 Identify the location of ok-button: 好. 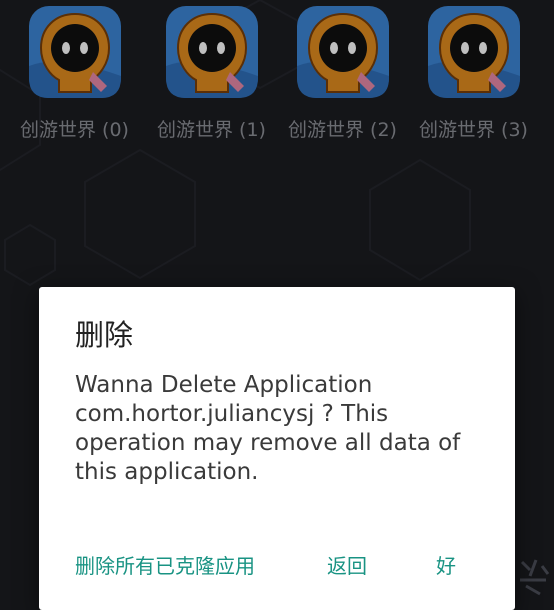
(446, 566).